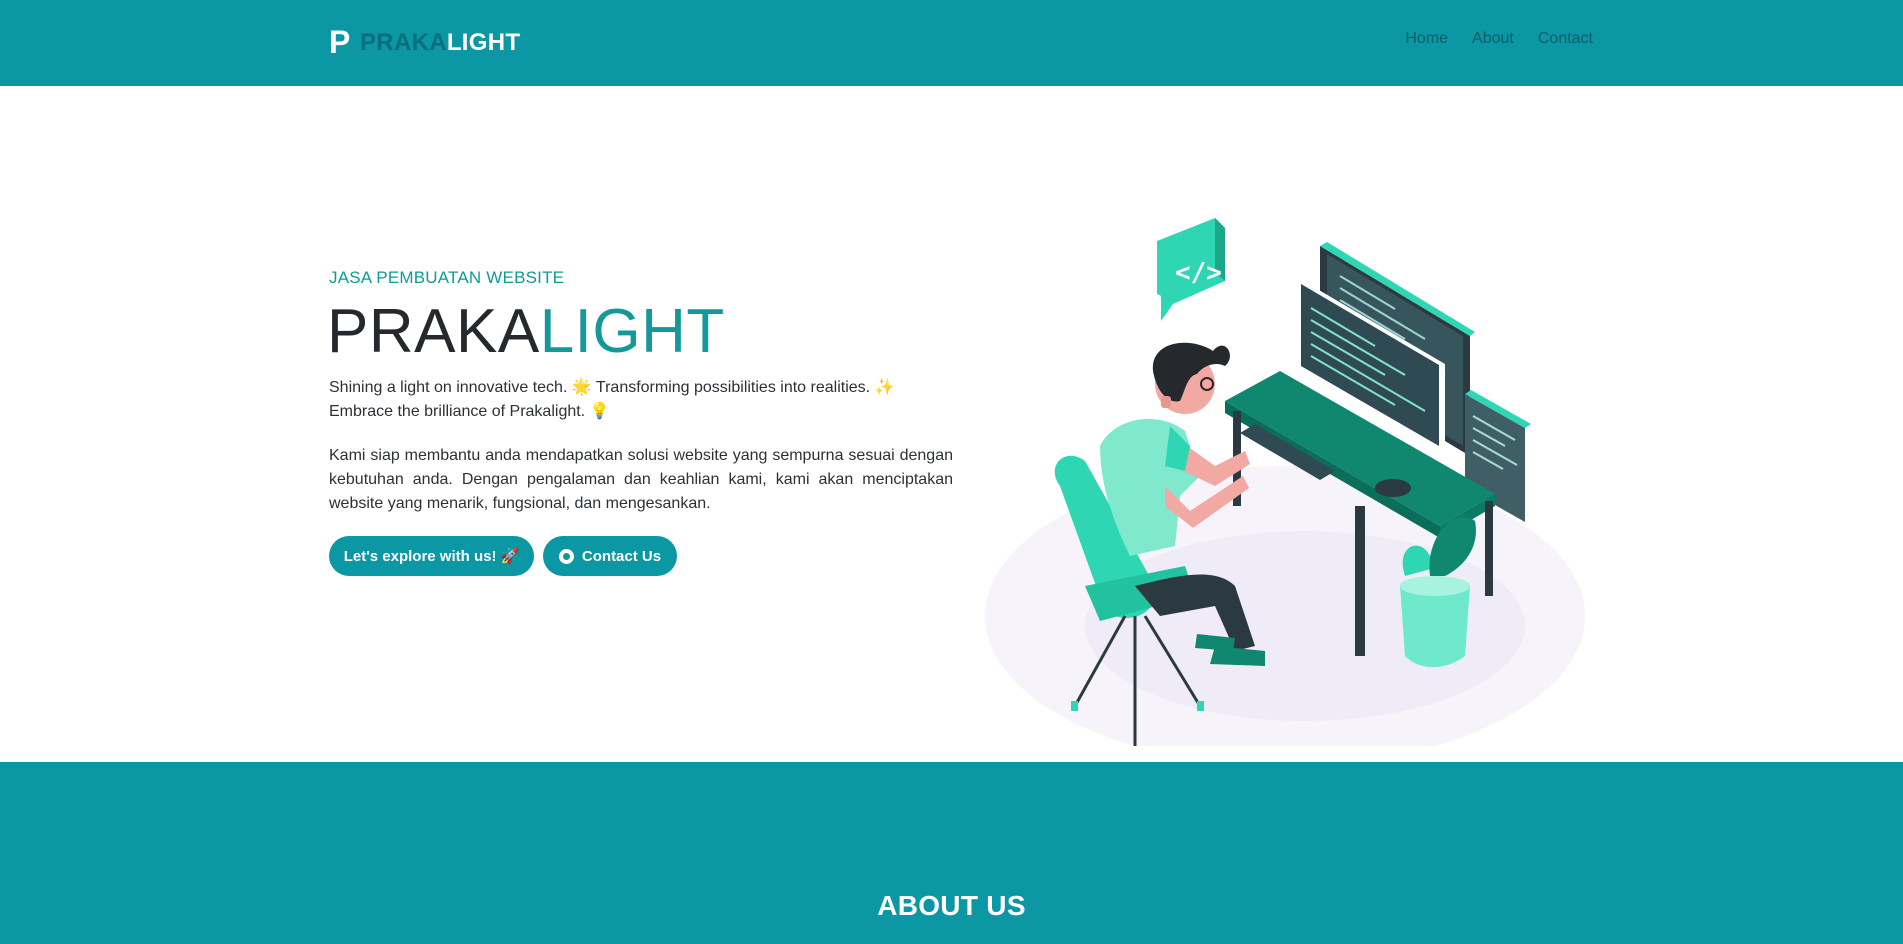 The height and width of the screenshot is (944, 1903). I want to click on top-navbar: P PRAKALIGHT Home About Contact, so click(951, 43).